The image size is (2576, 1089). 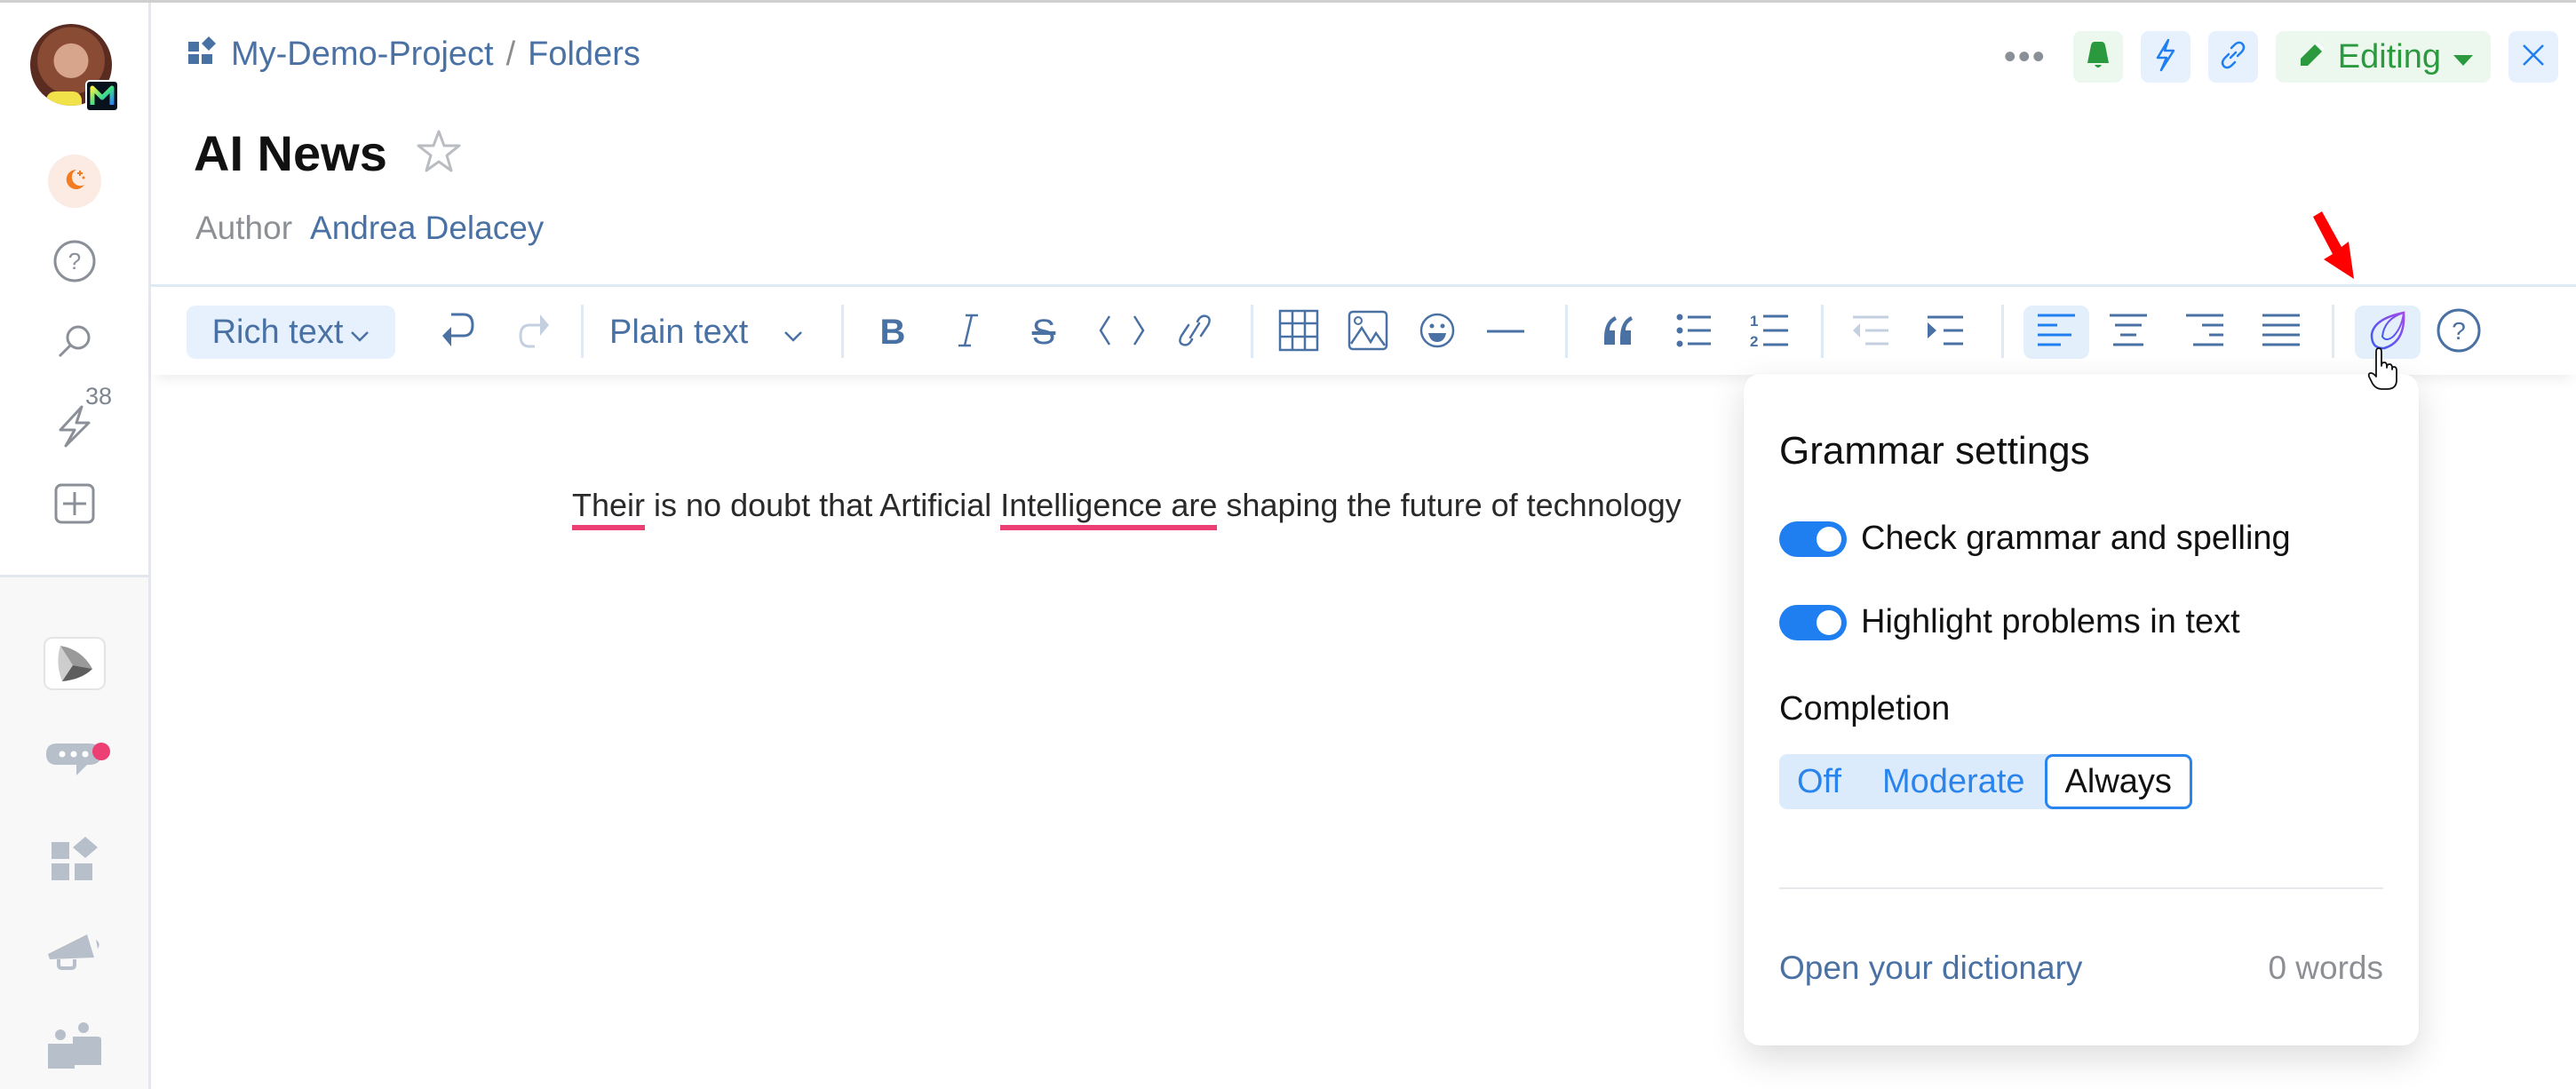 What do you see at coordinates (2035, 539) in the screenshot?
I see `toggle-check-grammar: Check grammar and spelling` at bounding box center [2035, 539].